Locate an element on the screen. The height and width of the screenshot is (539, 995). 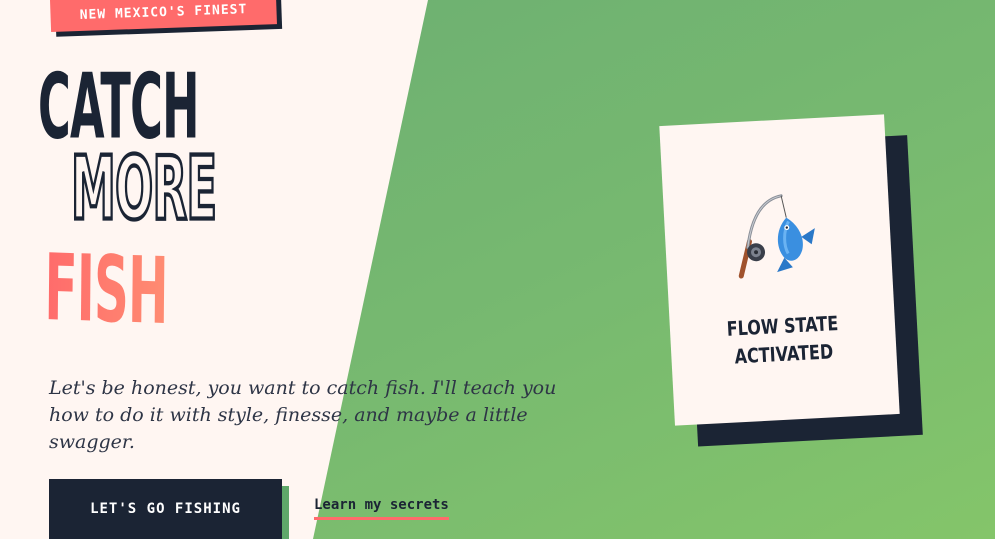
card-body: Flow state activated is located at coordinates (779, 270).